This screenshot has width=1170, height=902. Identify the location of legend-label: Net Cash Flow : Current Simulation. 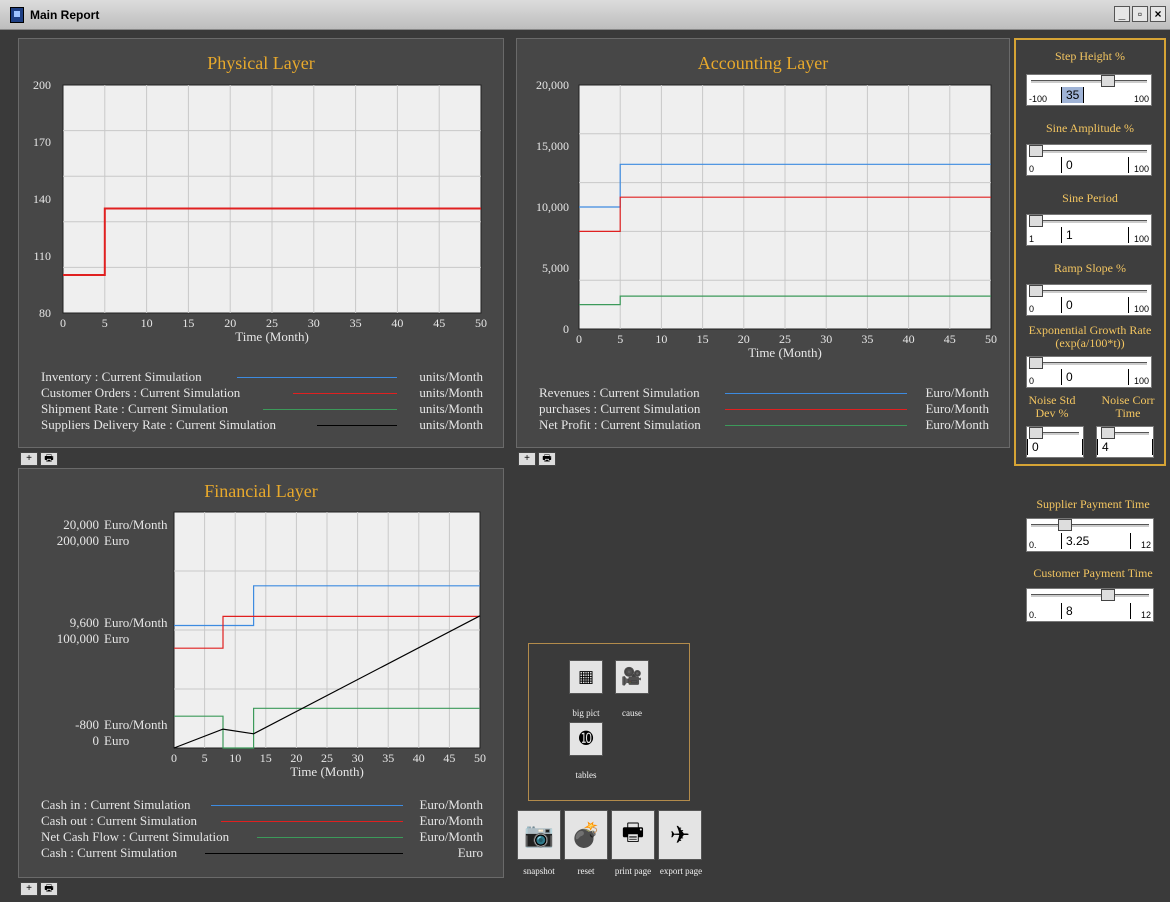
(135, 836).